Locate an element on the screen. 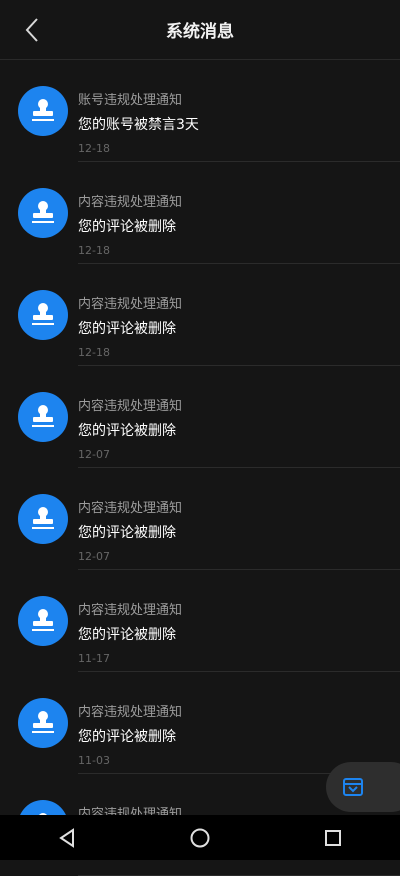  recents-square-icon is located at coordinates (333, 837).